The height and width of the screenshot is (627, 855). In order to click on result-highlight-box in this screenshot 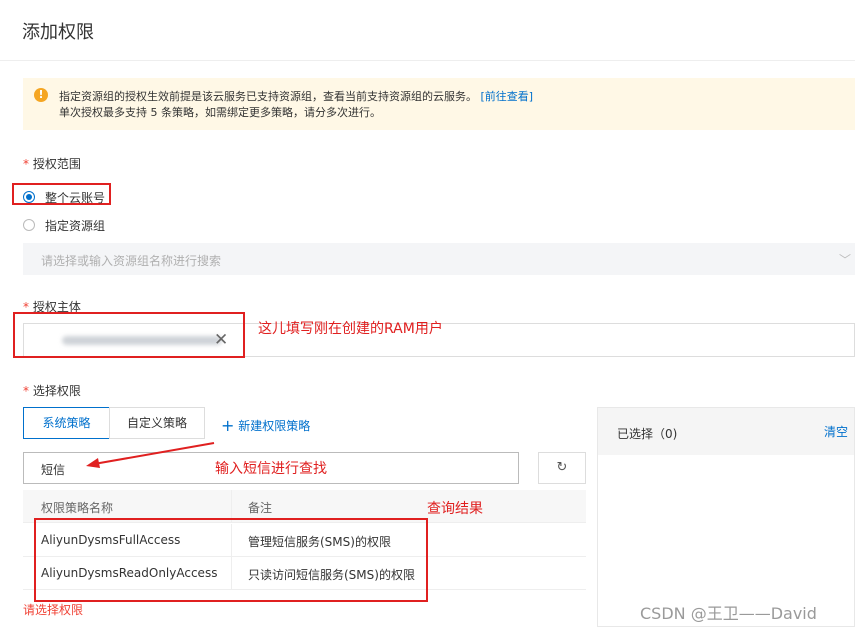, I will do `click(231, 560)`.